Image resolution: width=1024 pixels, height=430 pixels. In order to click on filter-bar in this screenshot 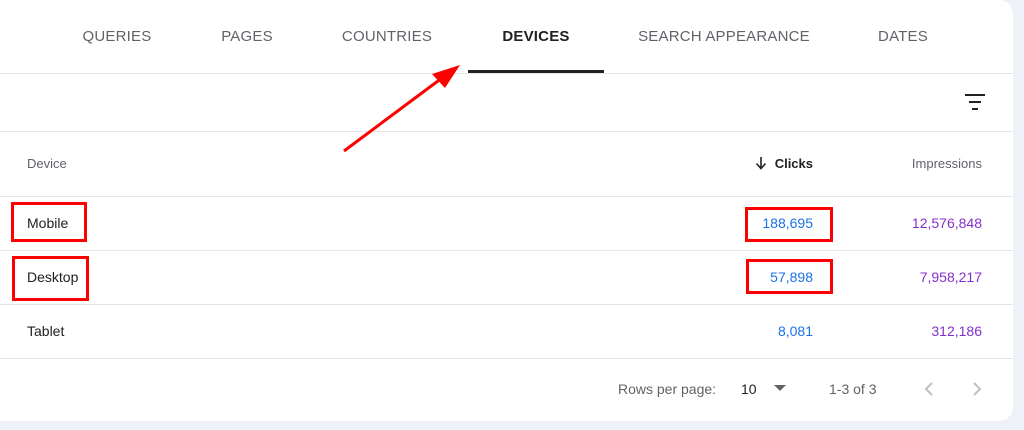, I will do `click(506, 103)`.